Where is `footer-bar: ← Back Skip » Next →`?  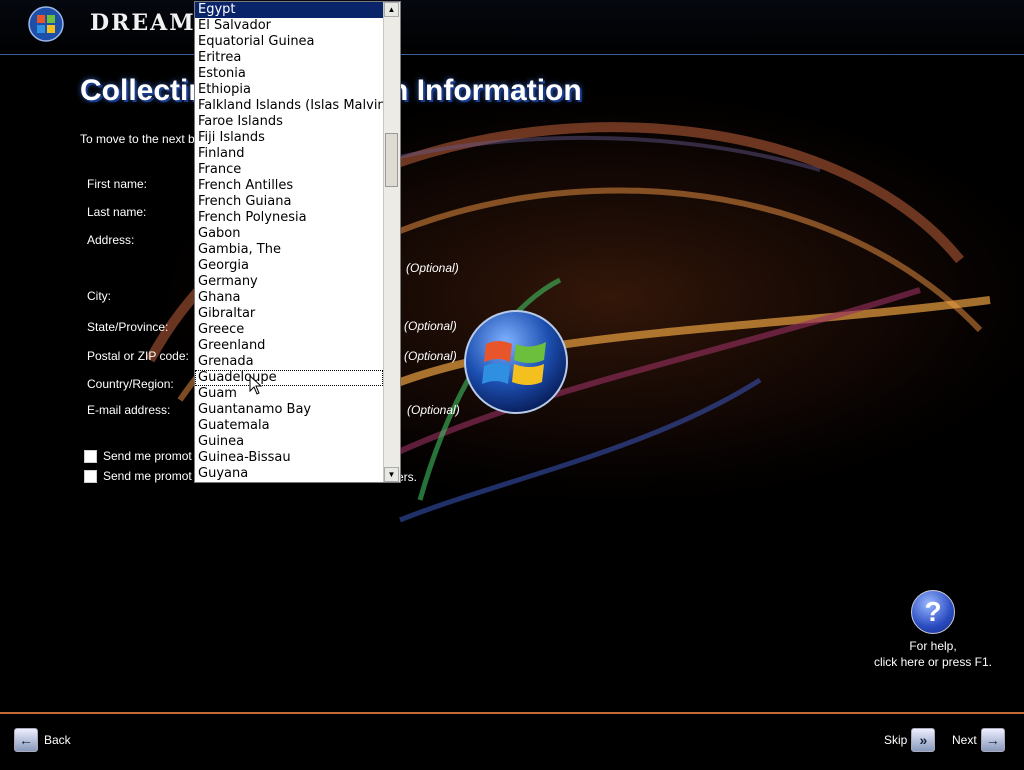
footer-bar: ← Back Skip » Next → is located at coordinates (512, 741).